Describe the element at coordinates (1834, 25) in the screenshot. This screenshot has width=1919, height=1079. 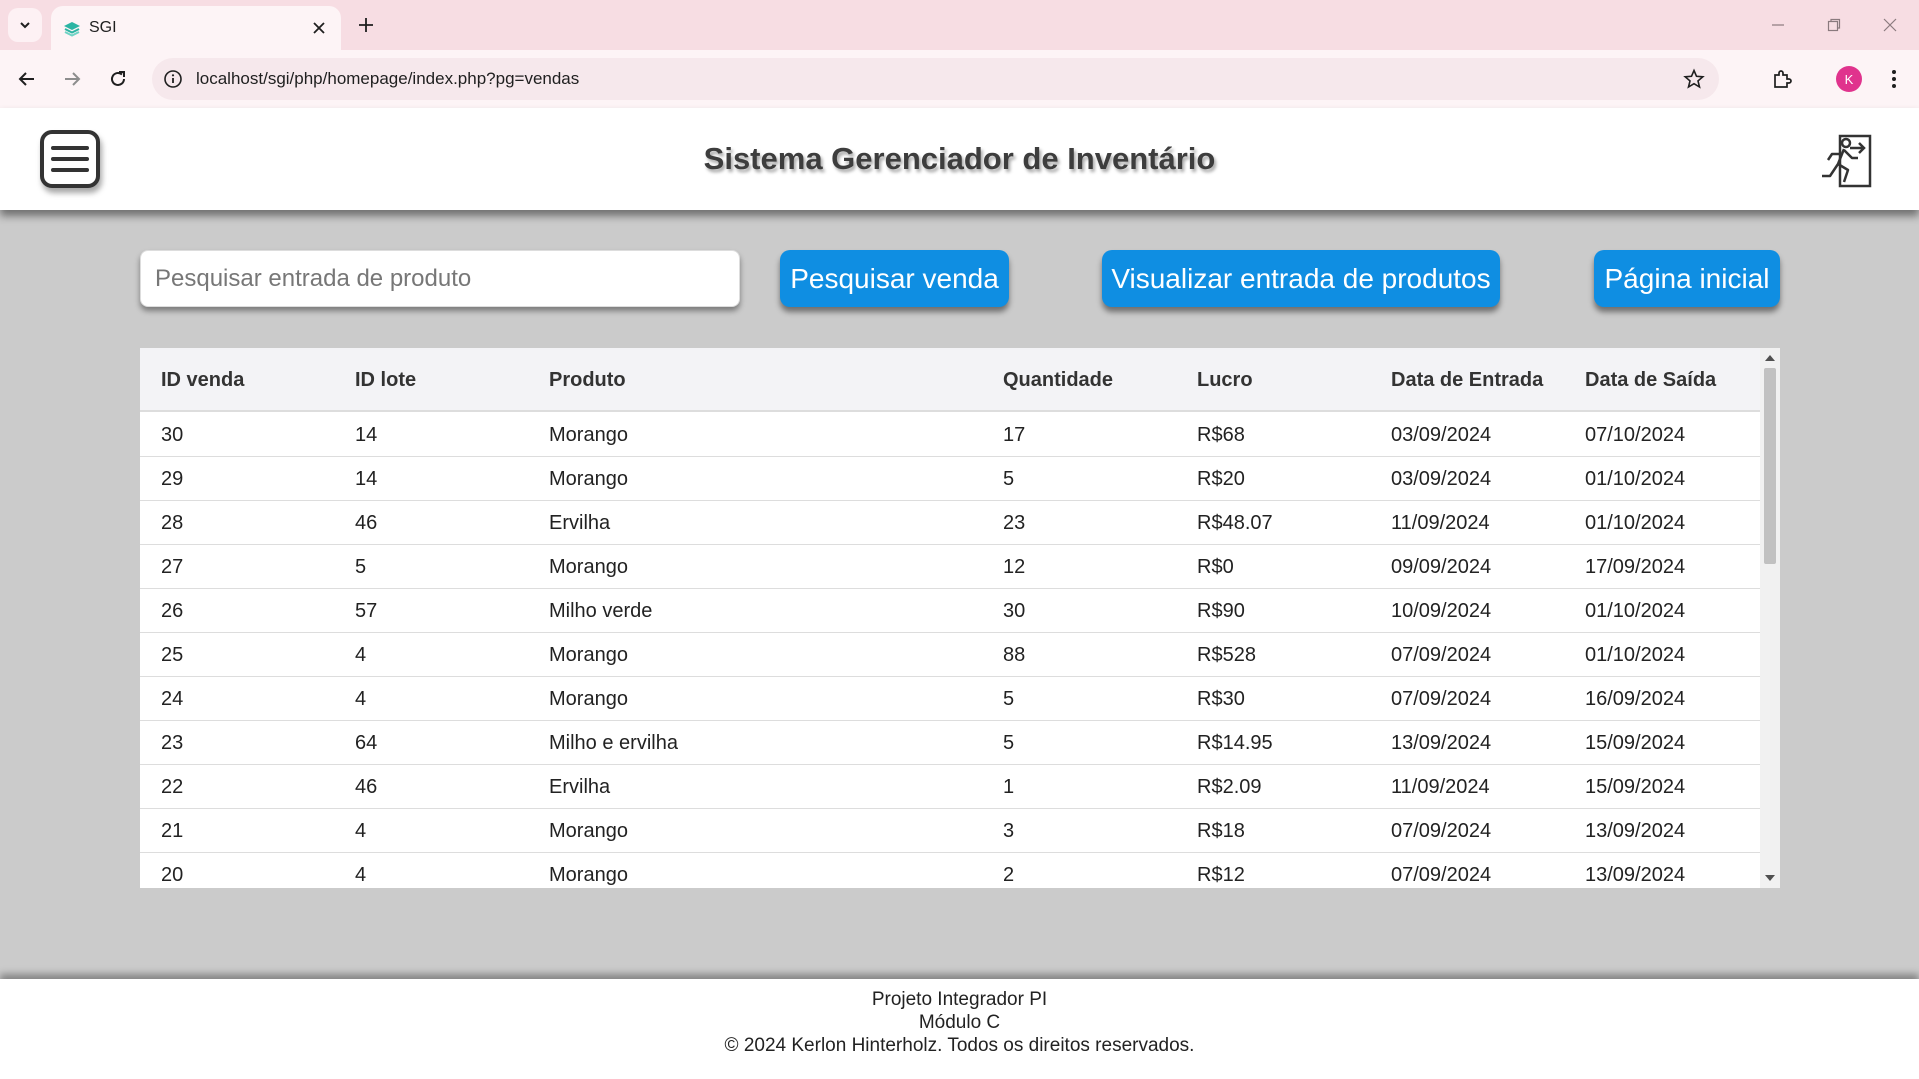
I see `restore-window-button` at that location.